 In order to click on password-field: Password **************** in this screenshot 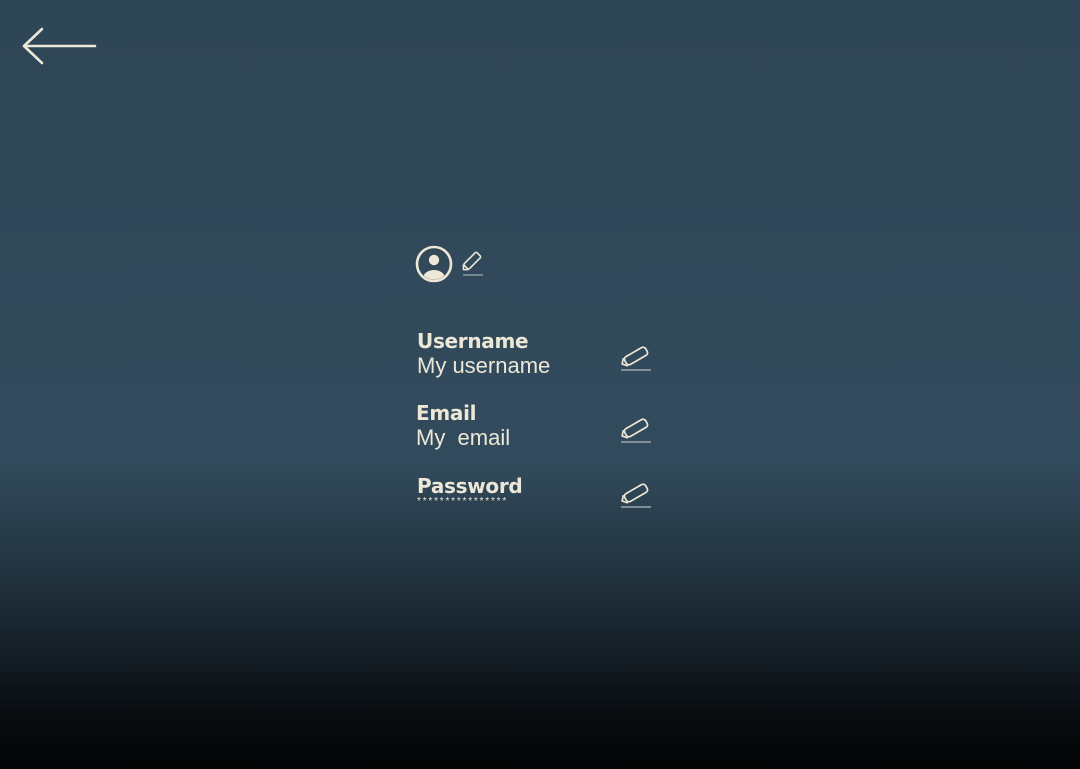, I will do `click(537, 492)`.